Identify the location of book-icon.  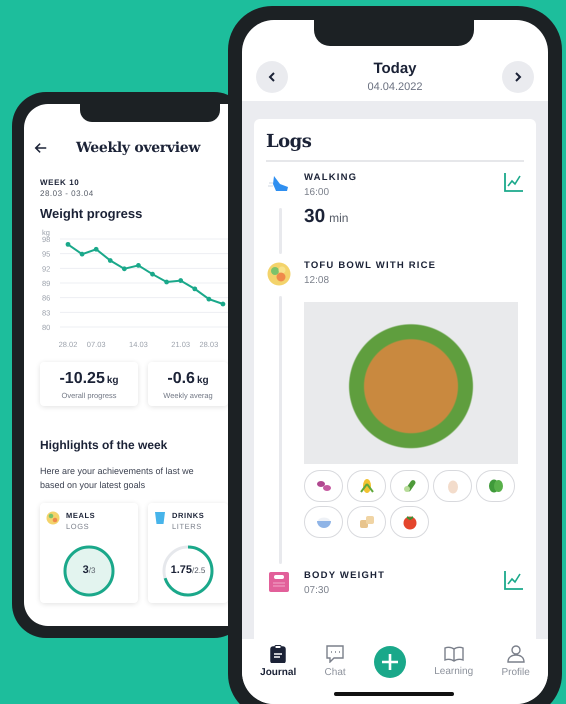
(454, 654).